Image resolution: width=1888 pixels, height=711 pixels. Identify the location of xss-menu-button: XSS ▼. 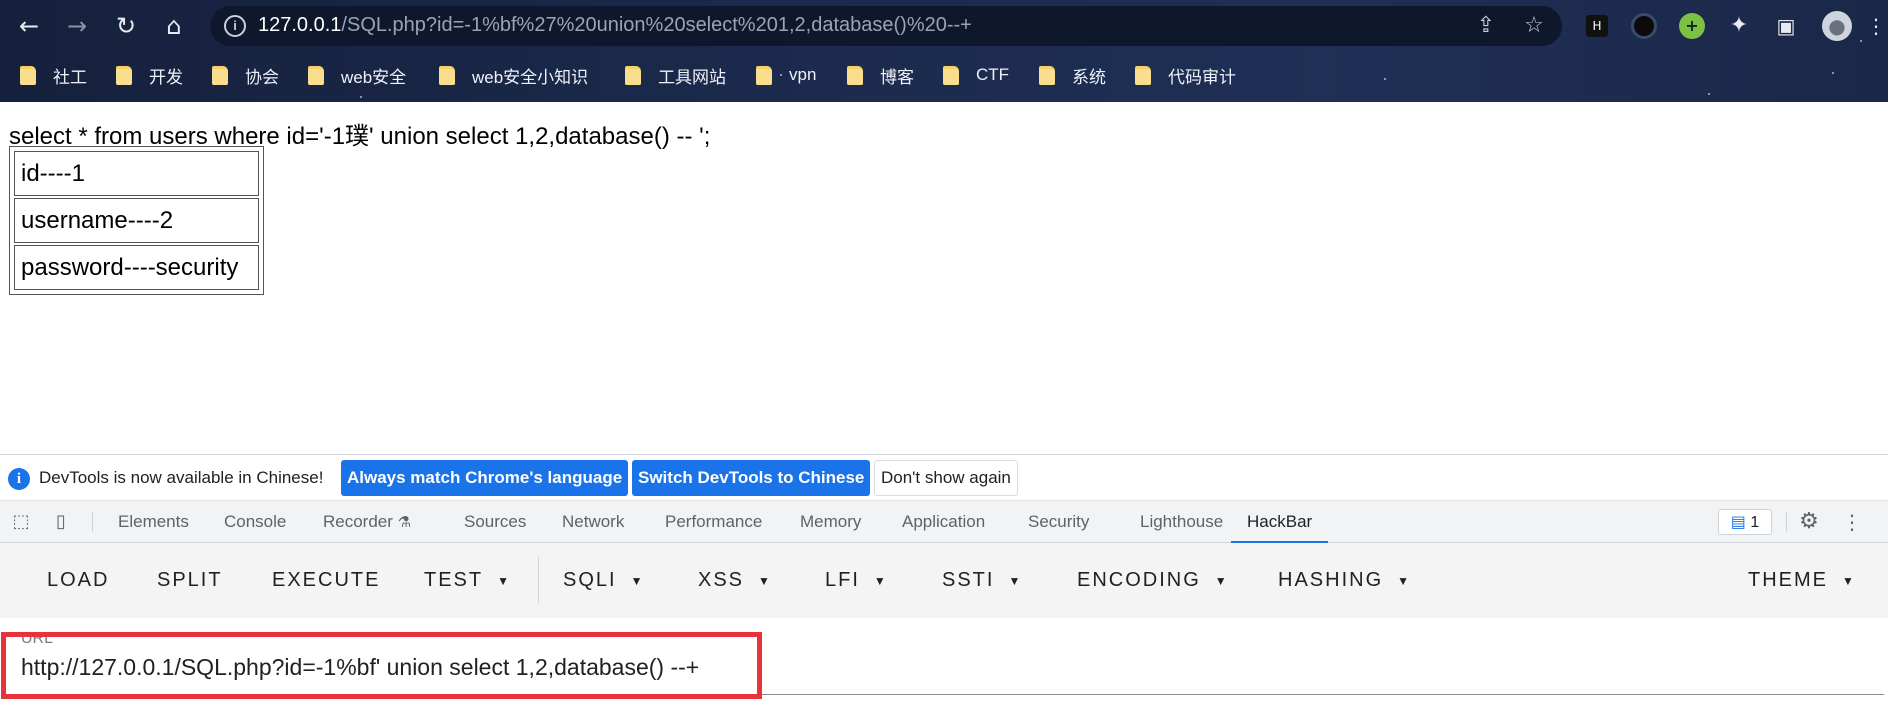
(734, 580).